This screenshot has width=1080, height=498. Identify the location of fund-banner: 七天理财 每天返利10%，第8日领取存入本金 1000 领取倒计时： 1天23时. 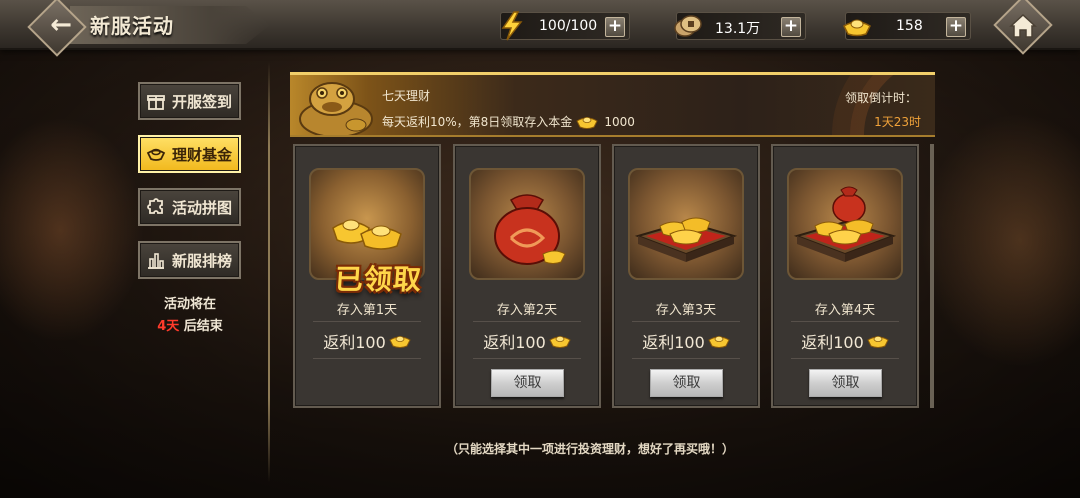
(612, 104).